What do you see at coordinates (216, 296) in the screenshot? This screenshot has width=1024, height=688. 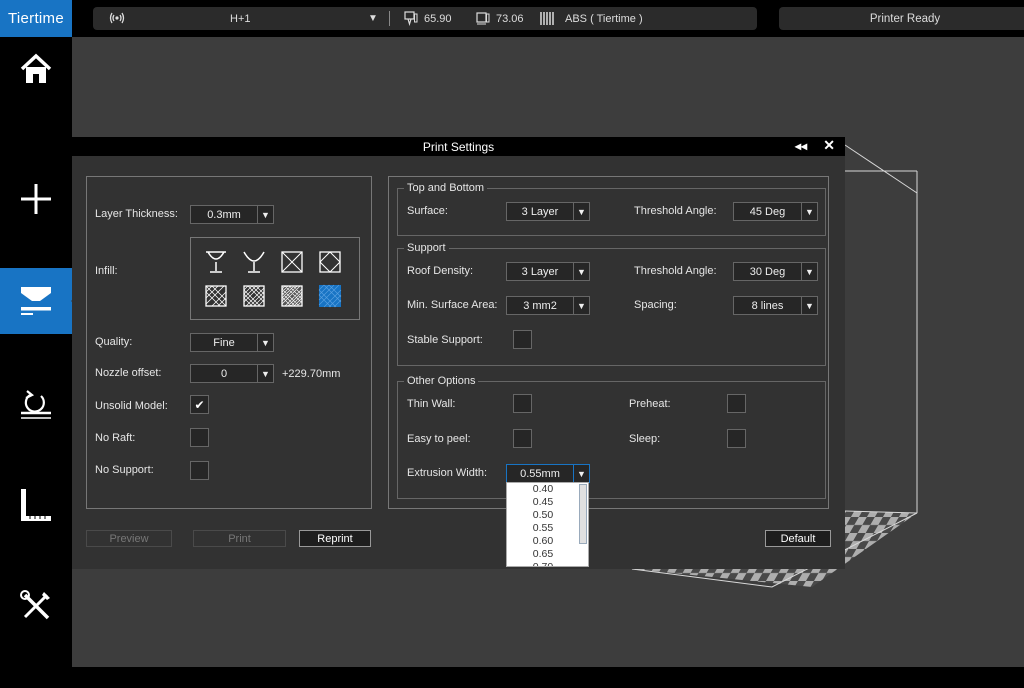 I see `infill-sparse-icon` at bounding box center [216, 296].